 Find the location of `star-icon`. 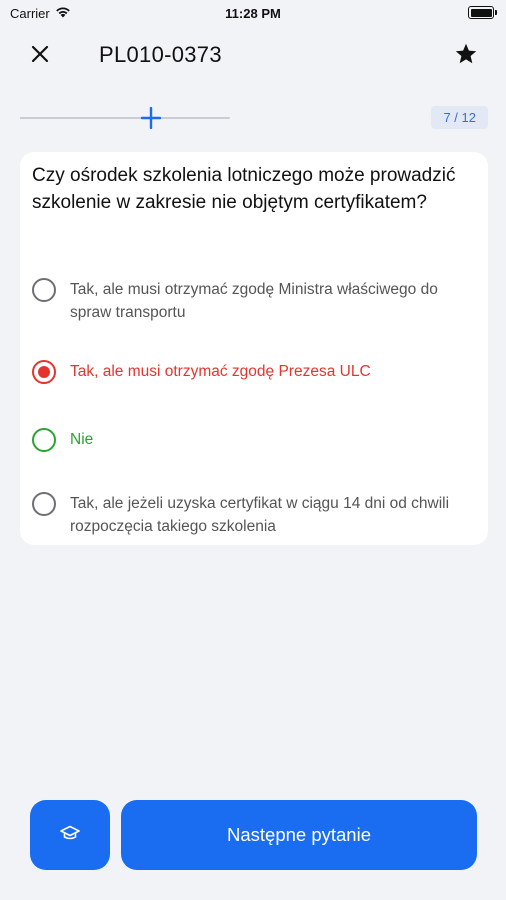

star-icon is located at coordinates (466, 56).